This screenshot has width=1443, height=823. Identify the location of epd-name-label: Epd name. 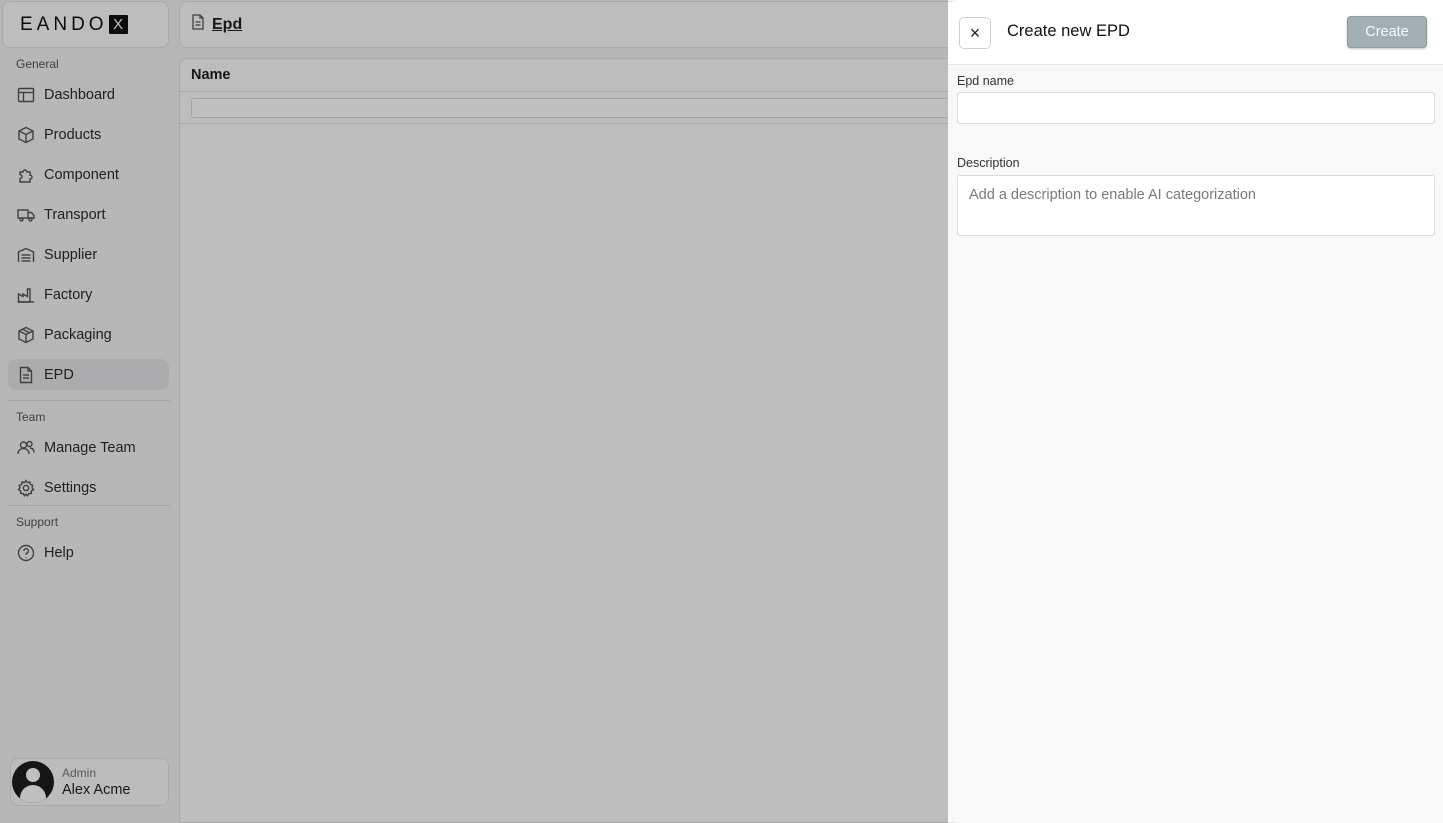
(985, 81).